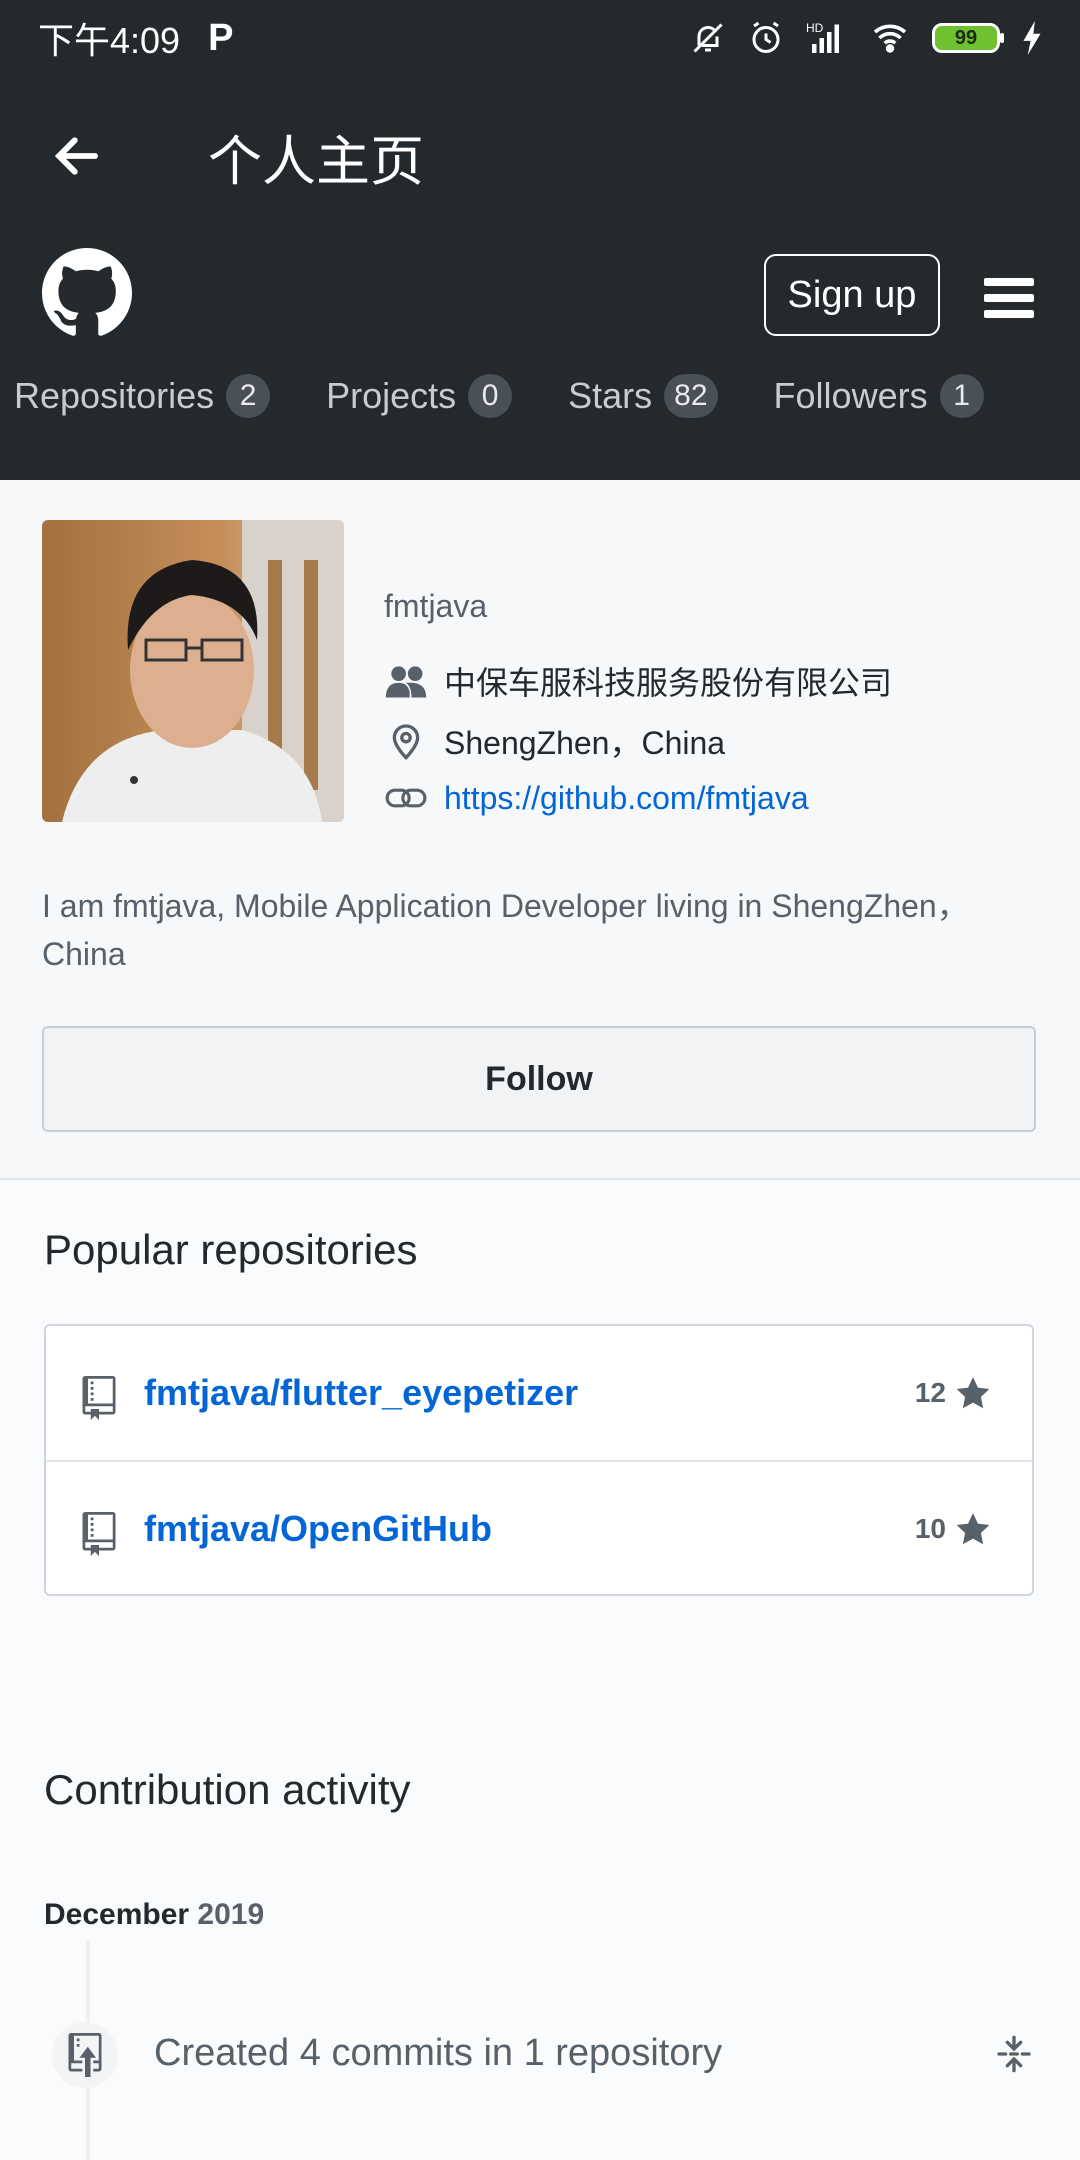  What do you see at coordinates (316, 161) in the screenshot?
I see `page-title: 个人主页` at bounding box center [316, 161].